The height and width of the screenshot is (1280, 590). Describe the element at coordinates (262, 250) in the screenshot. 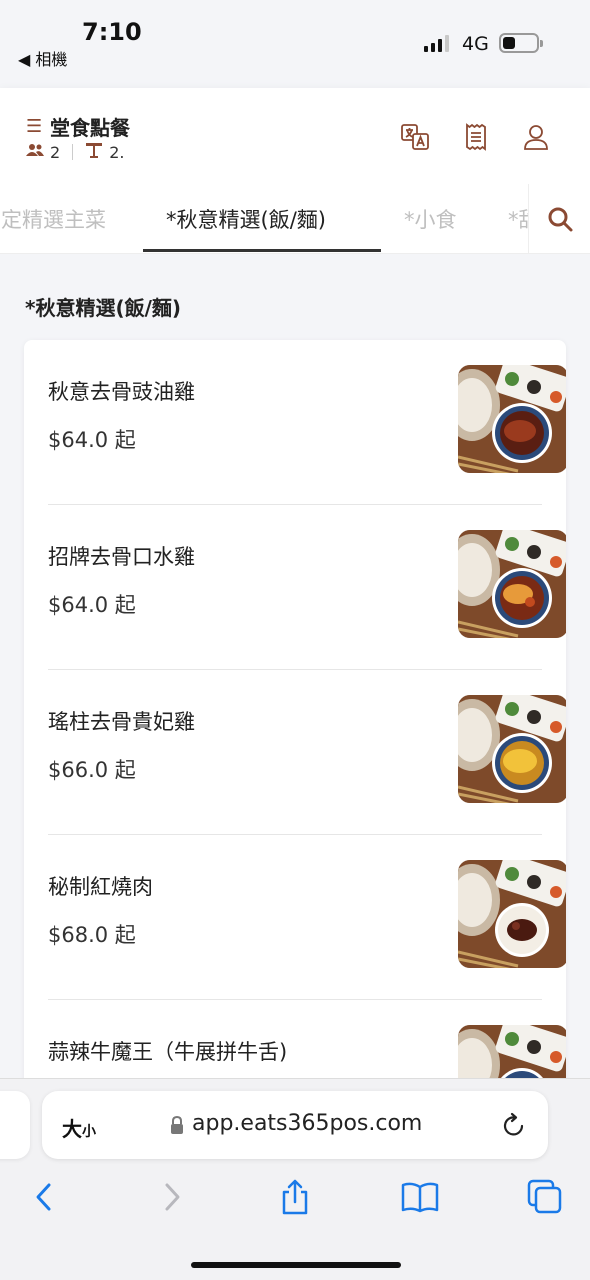

I see `active-tab-indicator` at that location.